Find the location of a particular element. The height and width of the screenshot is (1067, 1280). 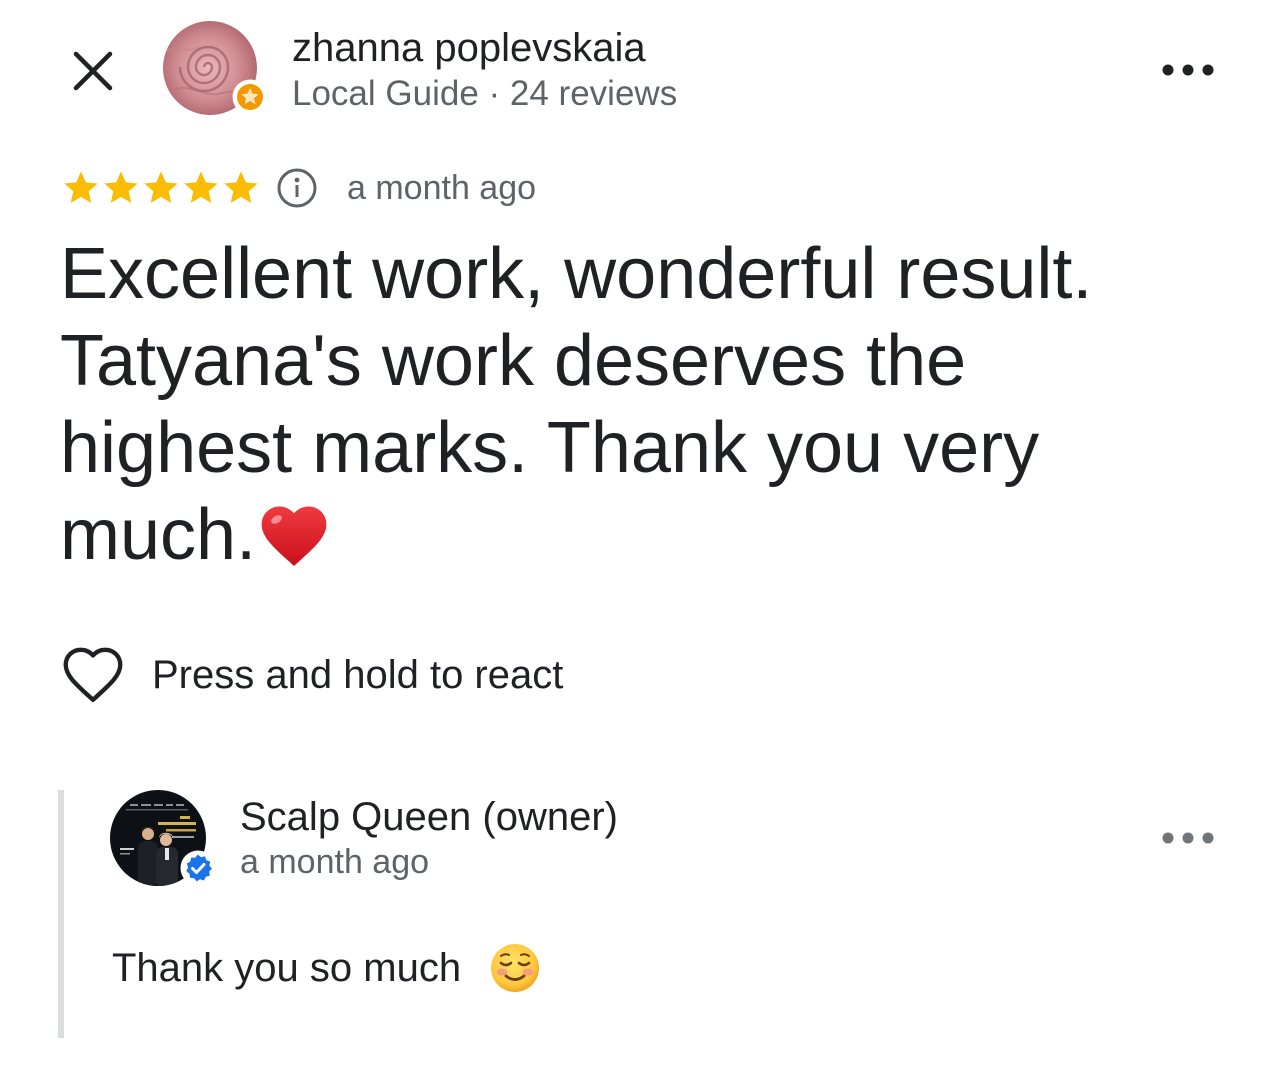

review-time: a month ago is located at coordinates (442, 188).